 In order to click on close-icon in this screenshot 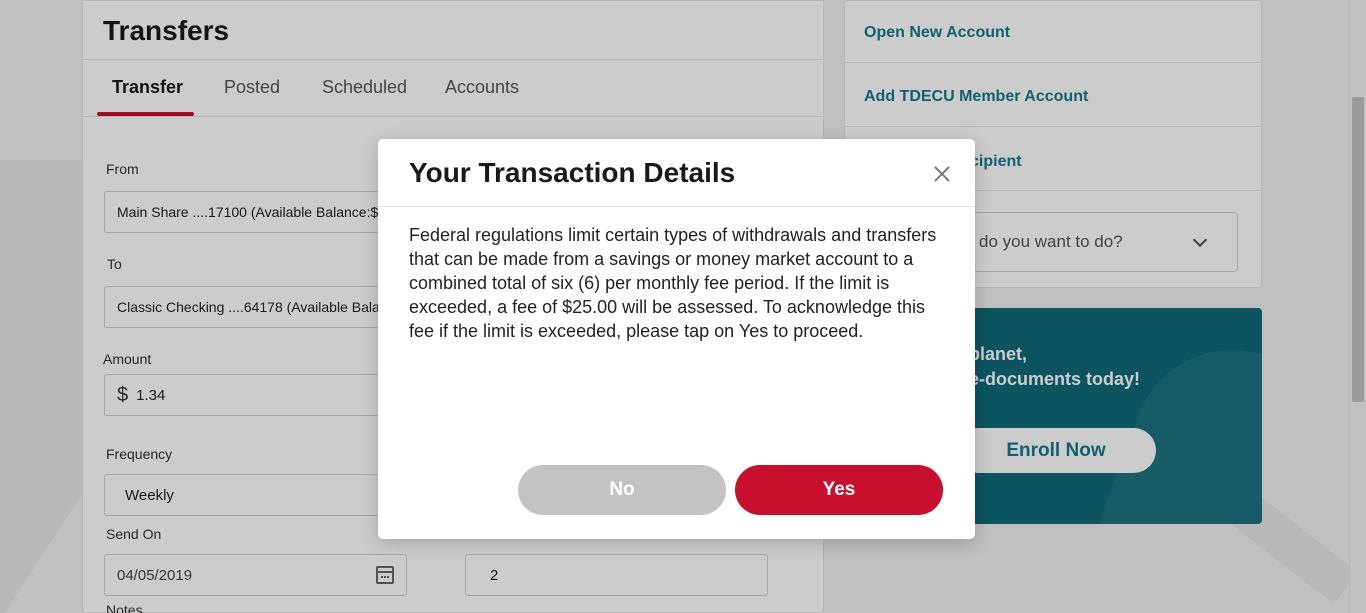, I will do `click(942, 174)`.